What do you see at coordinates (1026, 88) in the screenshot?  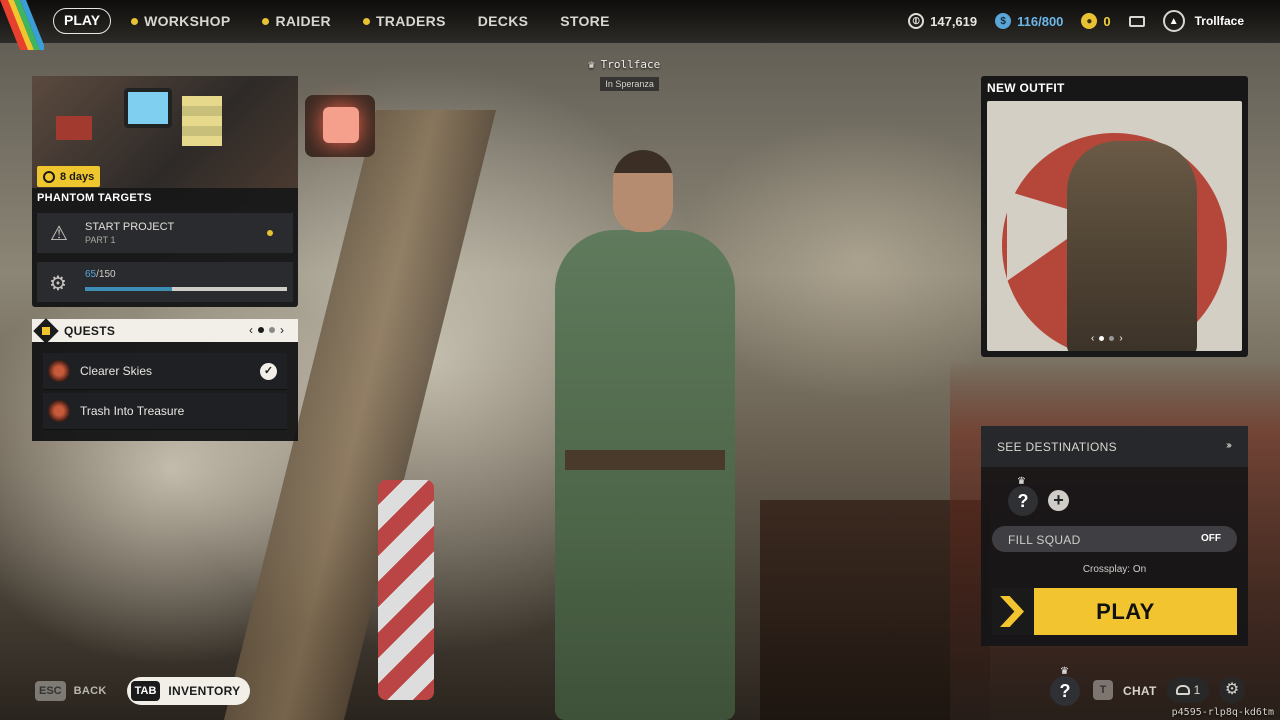 I see `new-outfit-title: NEW OUTFIT` at bounding box center [1026, 88].